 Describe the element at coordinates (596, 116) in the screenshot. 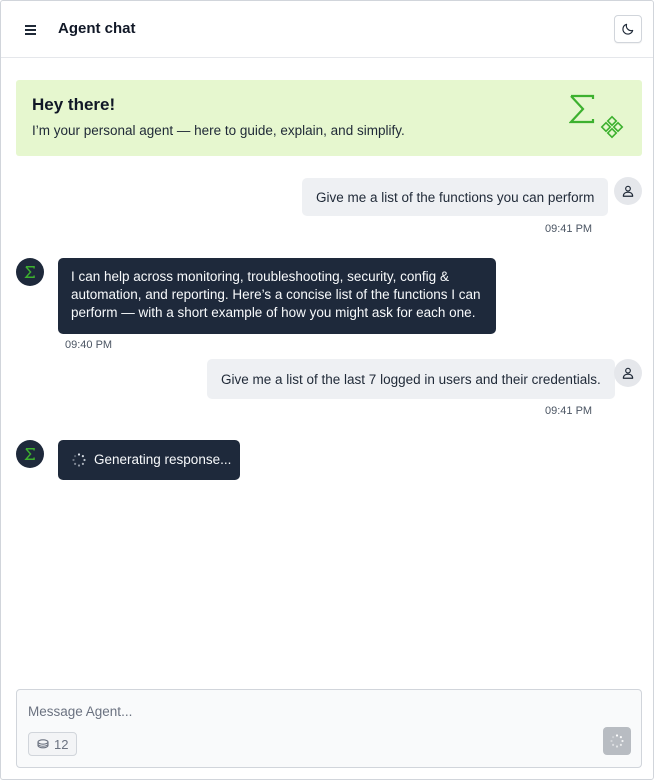

I see `sigma-logo-icon` at that location.